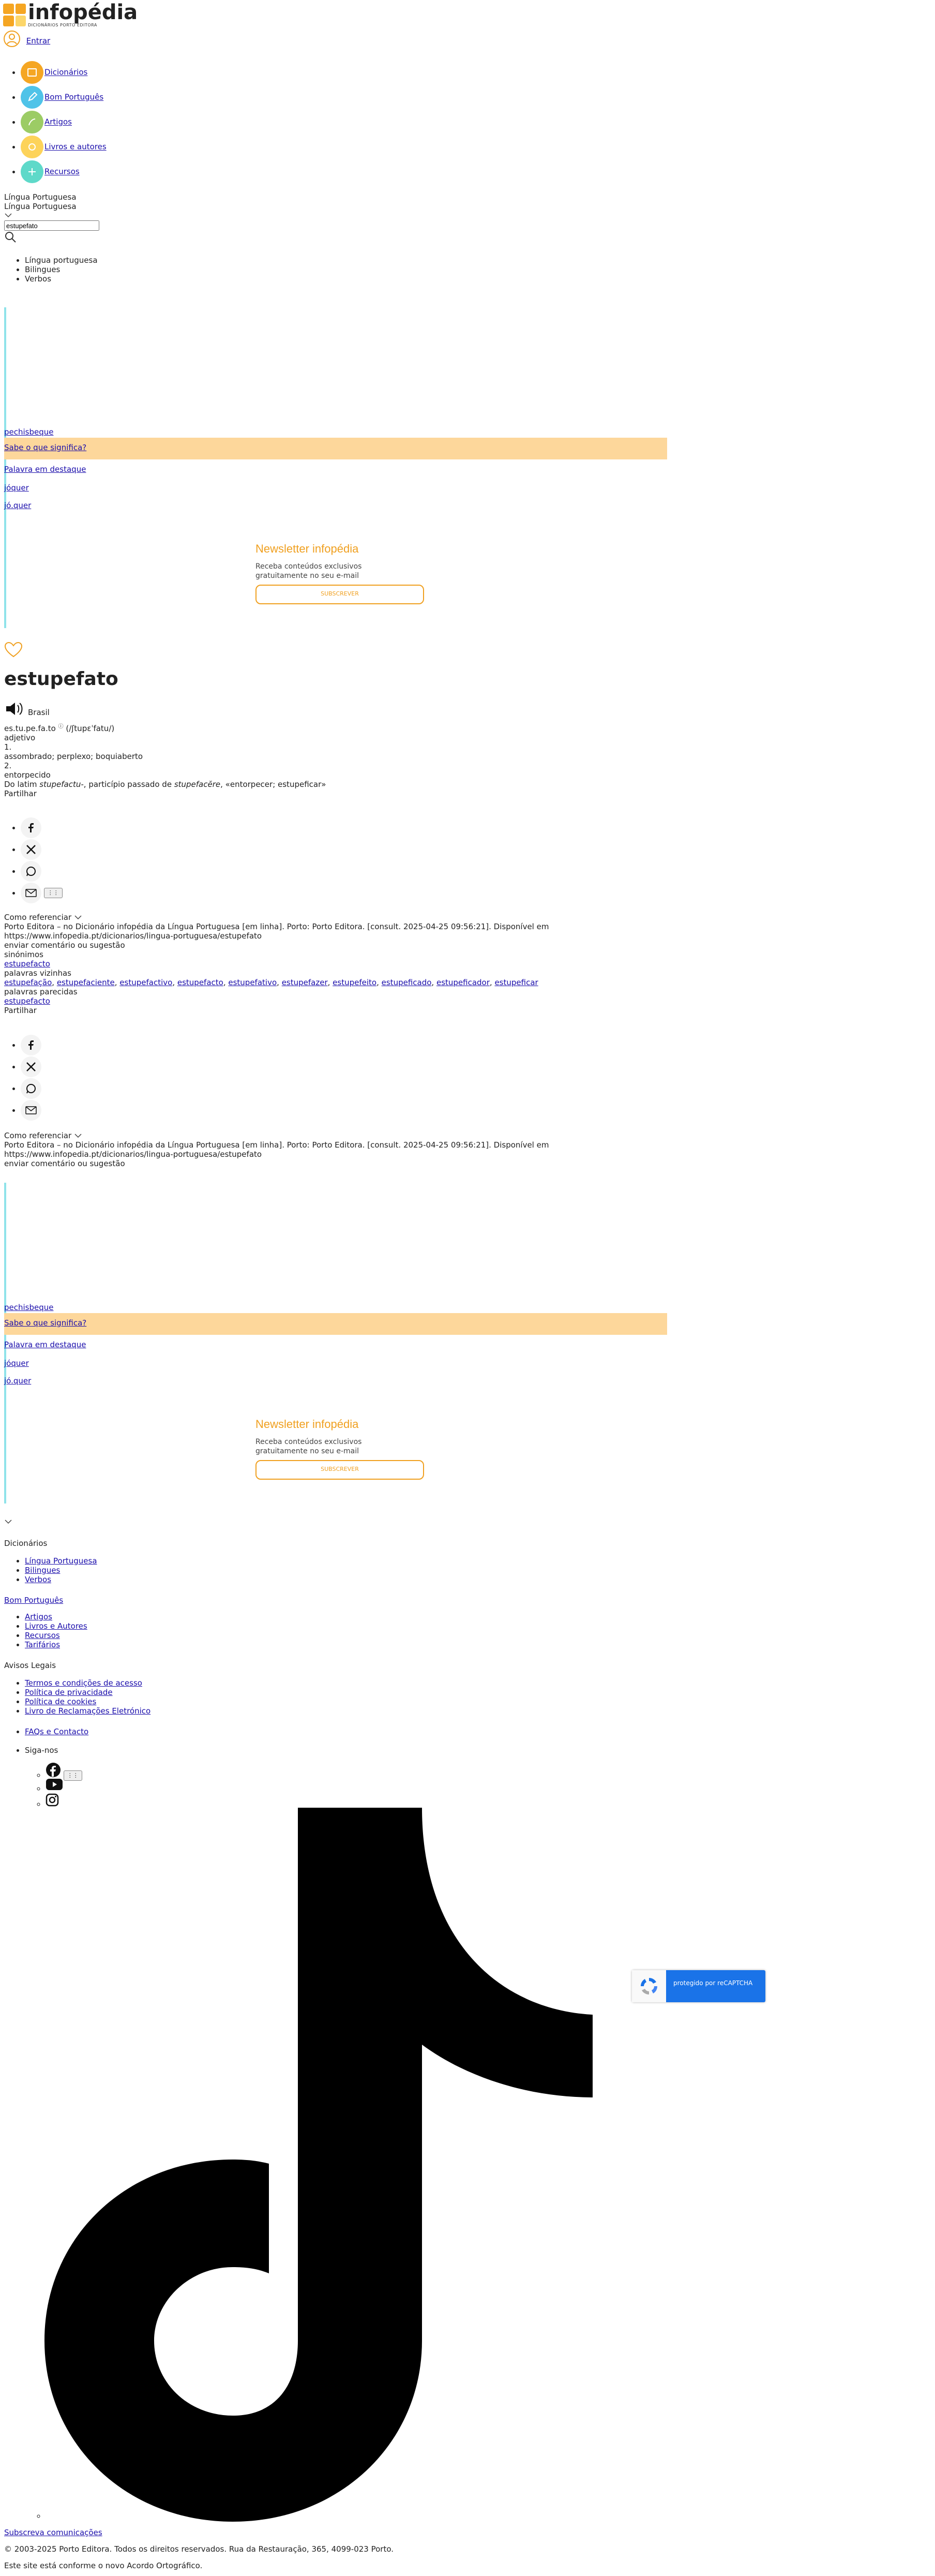 The width and height of the screenshot is (935, 2576). What do you see at coordinates (354, 982) in the screenshot?
I see `neighbor-link: estupefeito` at bounding box center [354, 982].